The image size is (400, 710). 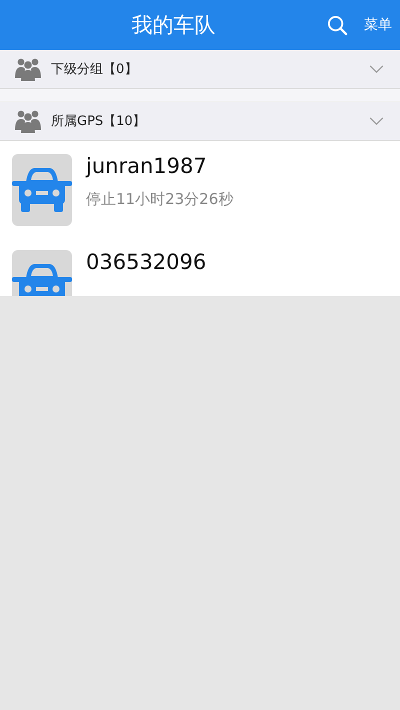 I want to click on group-label: 所属GPS【10】, so click(x=99, y=121).